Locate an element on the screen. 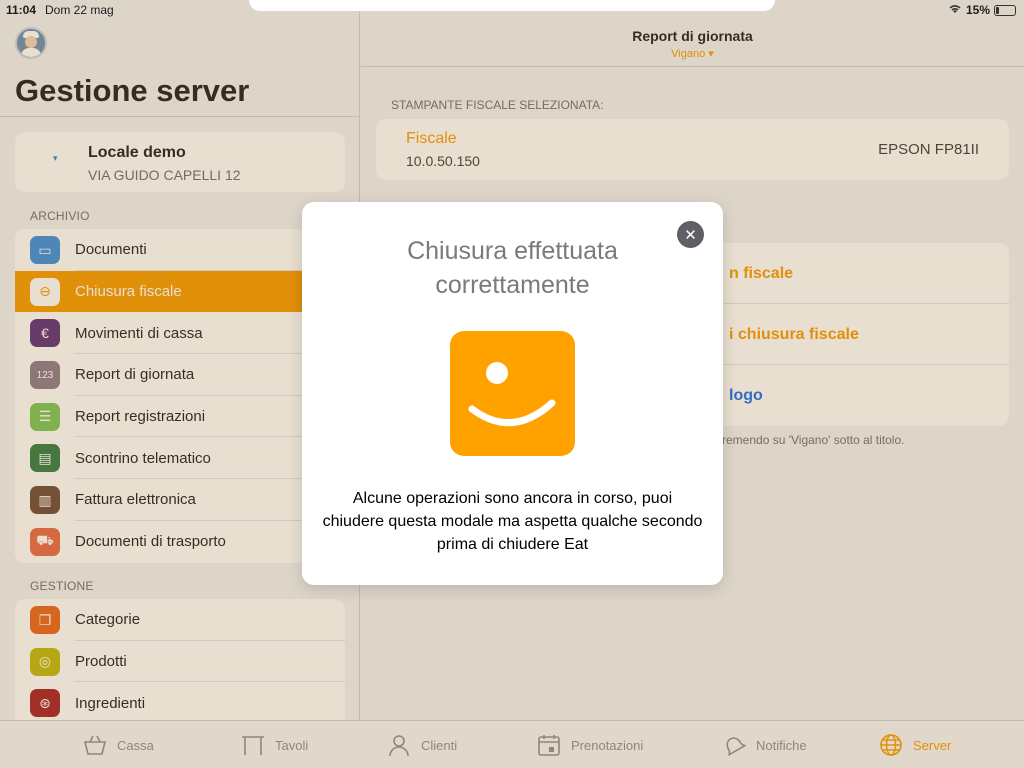  battery-icon is located at coordinates (1005, 10).